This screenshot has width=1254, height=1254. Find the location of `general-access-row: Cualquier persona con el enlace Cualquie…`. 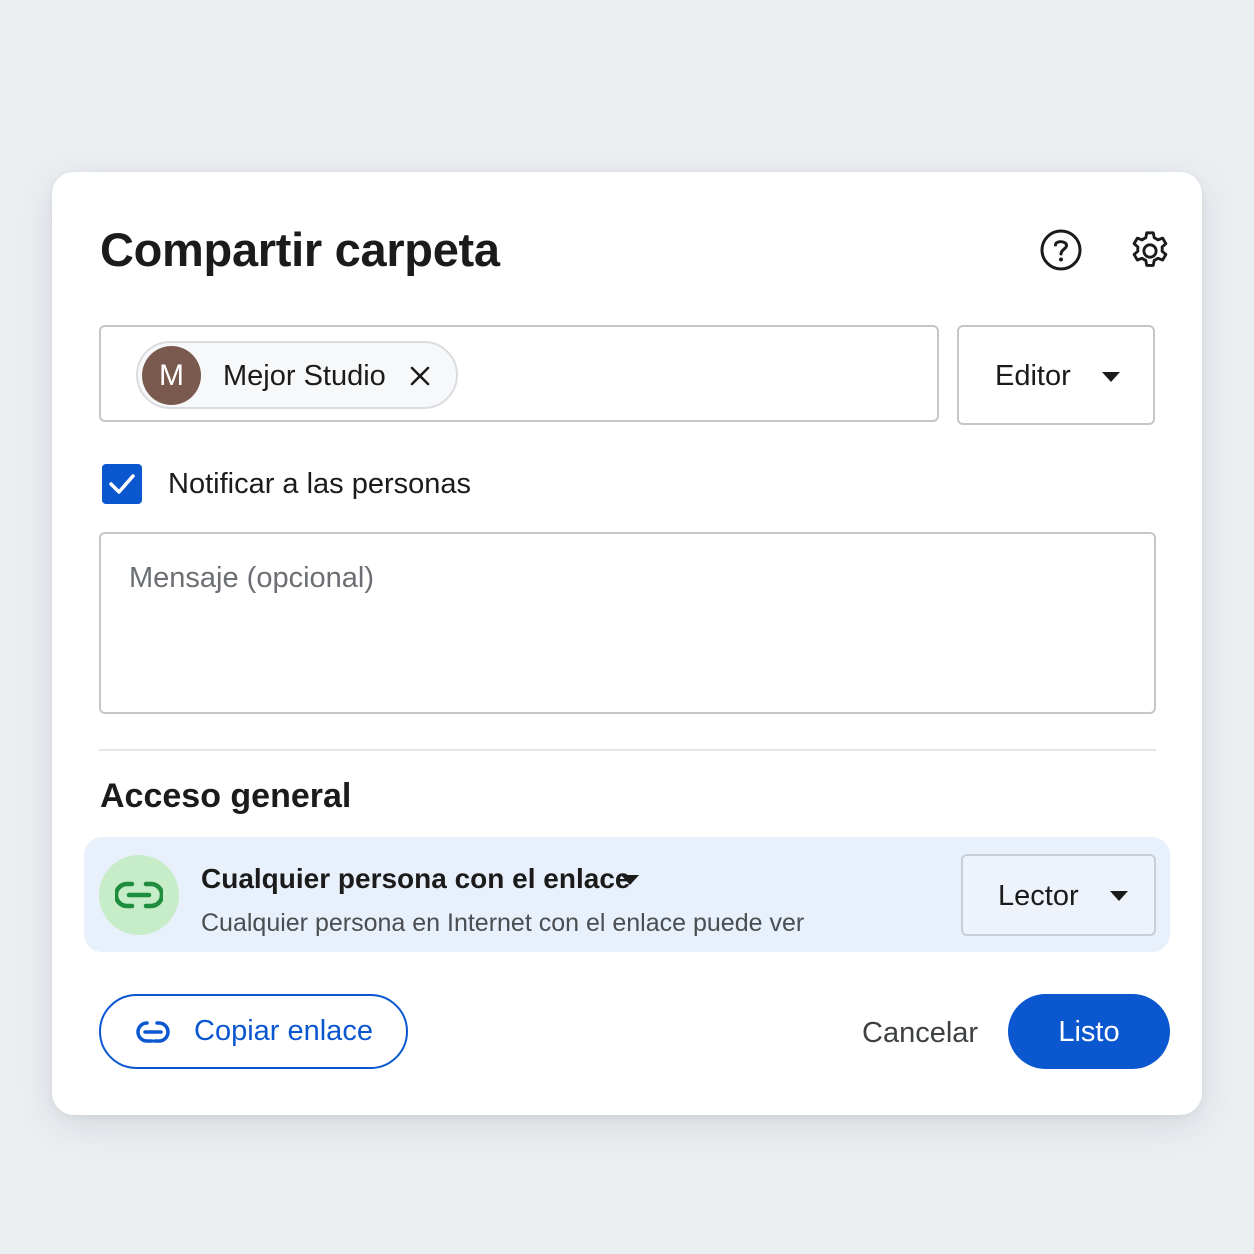

general-access-row: Cualquier persona con el enlace Cualquie… is located at coordinates (627, 894).